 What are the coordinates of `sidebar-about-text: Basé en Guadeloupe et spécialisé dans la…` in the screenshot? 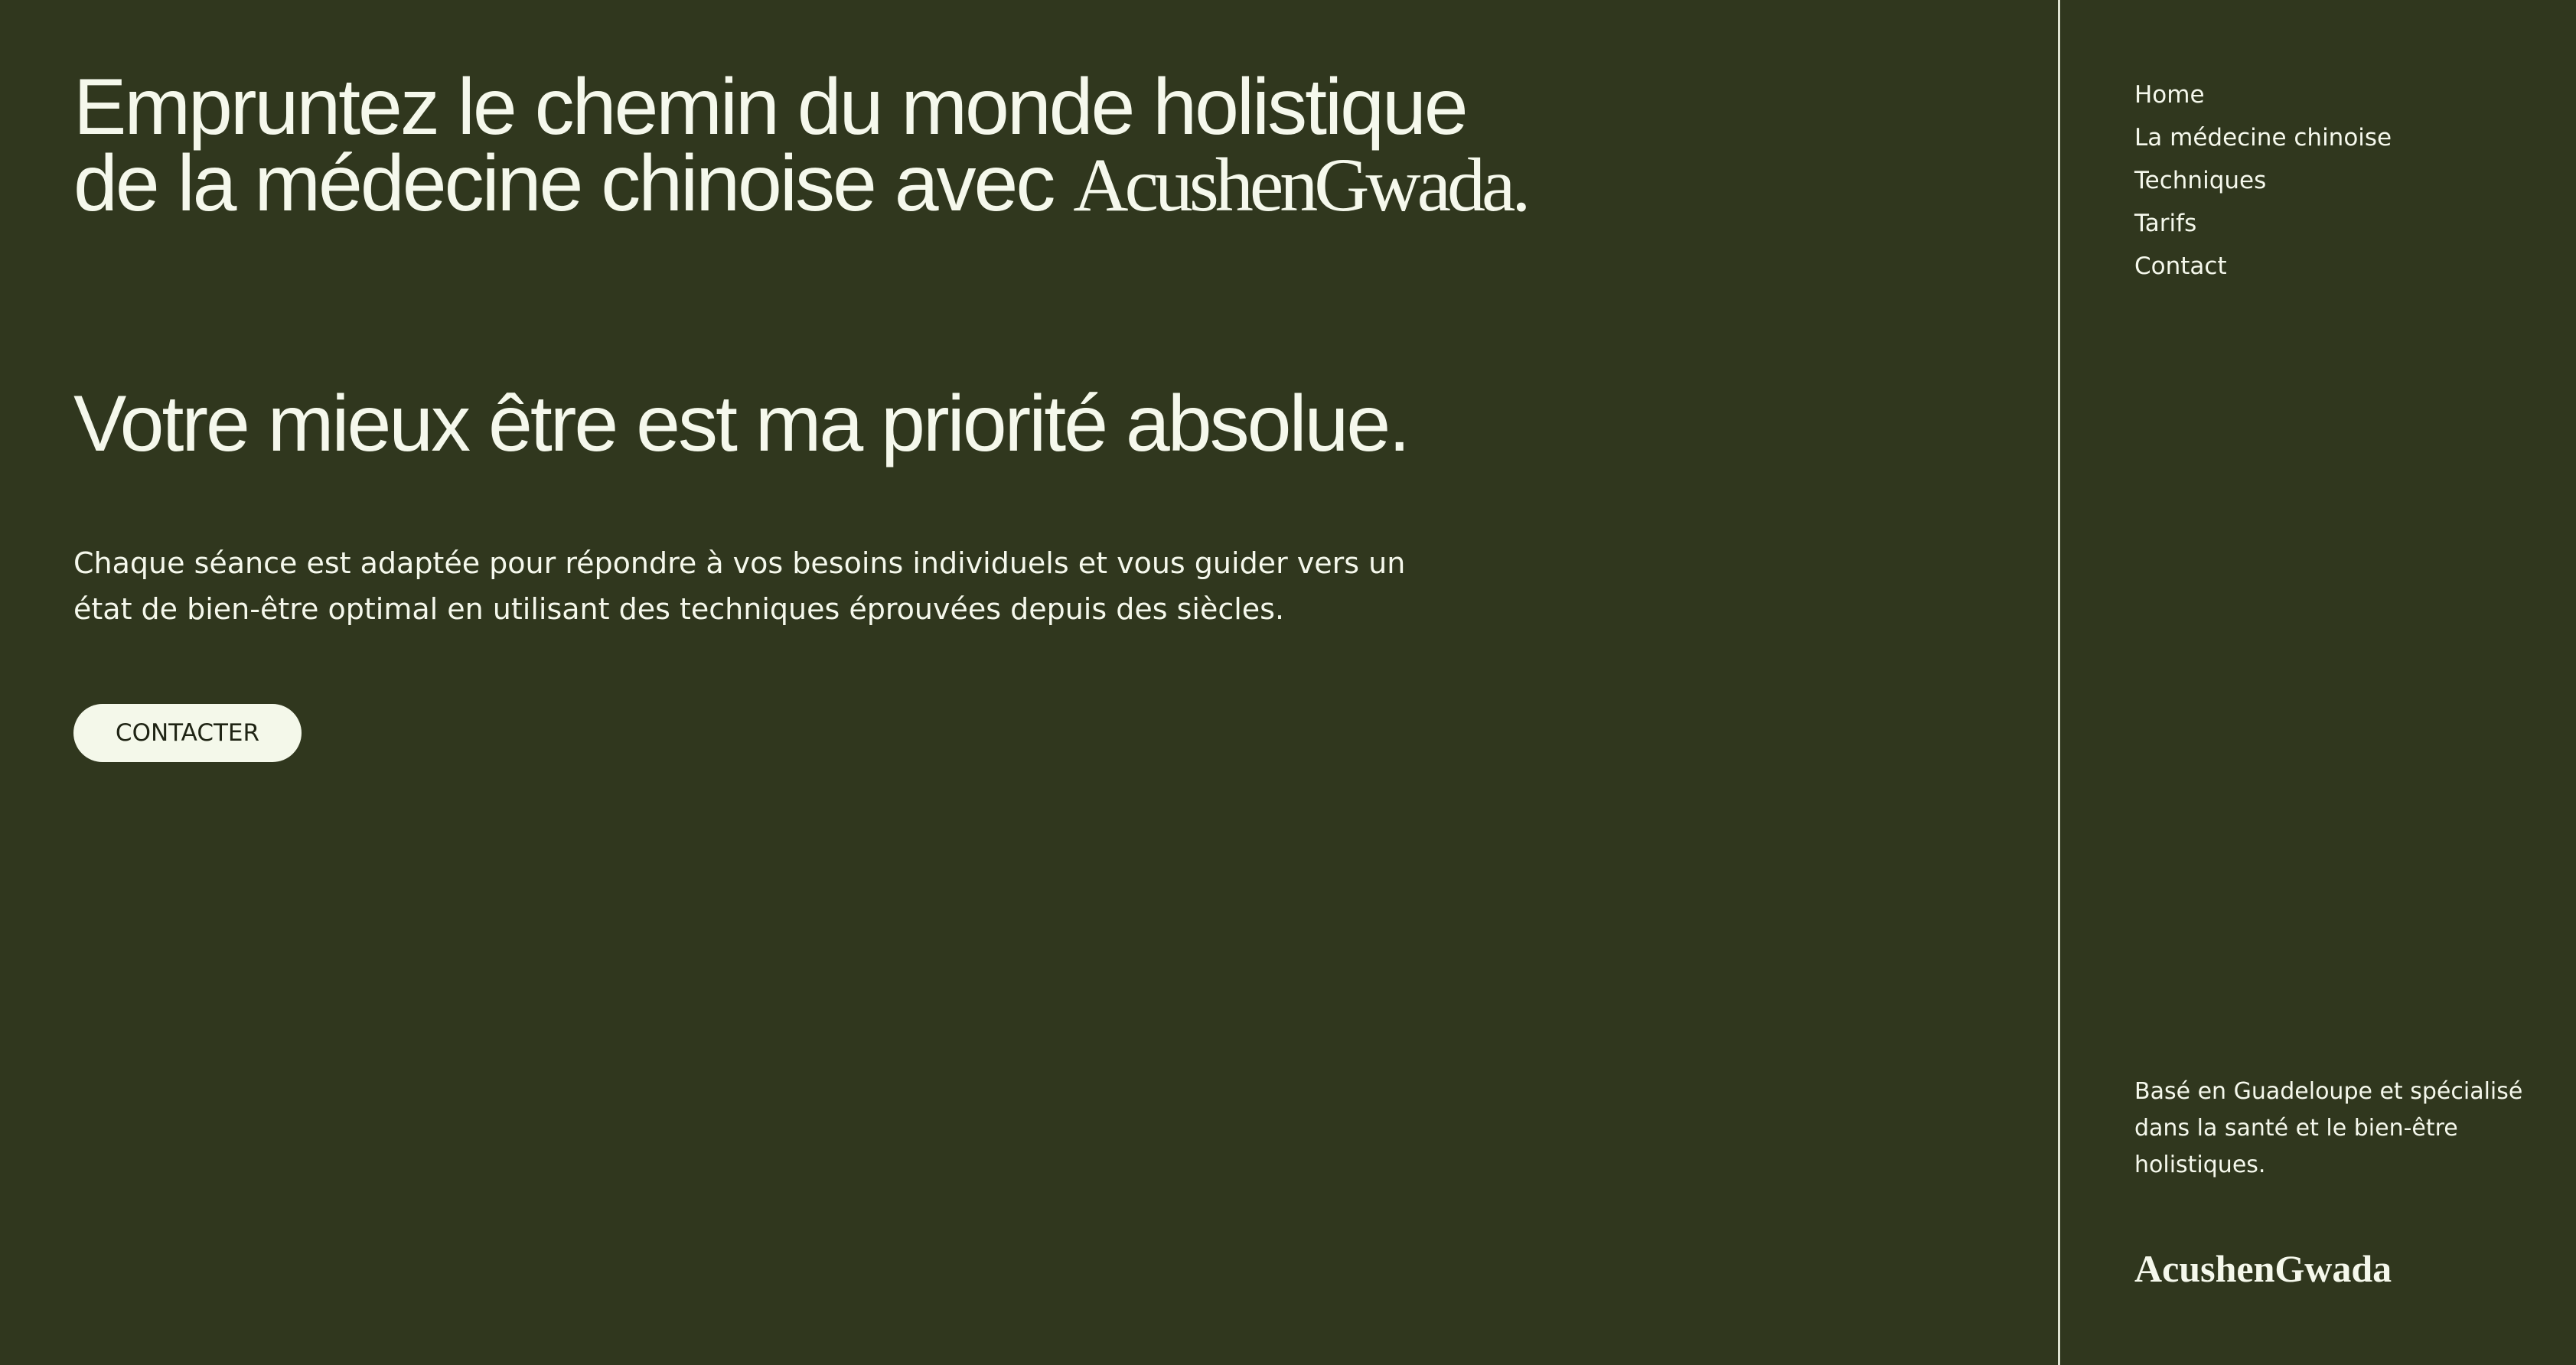 It's located at (2328, 1128).